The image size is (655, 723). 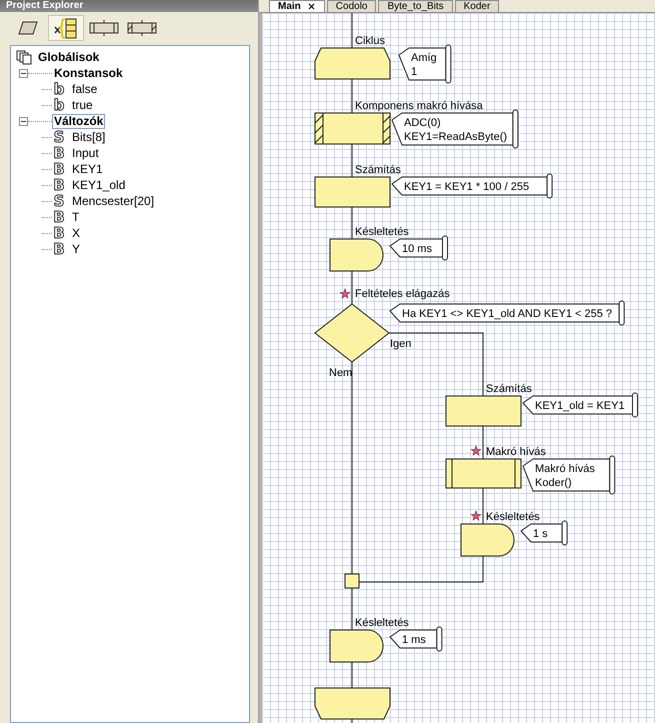 I want to click on editor-tab: Koder, so click(x=477, y=6).